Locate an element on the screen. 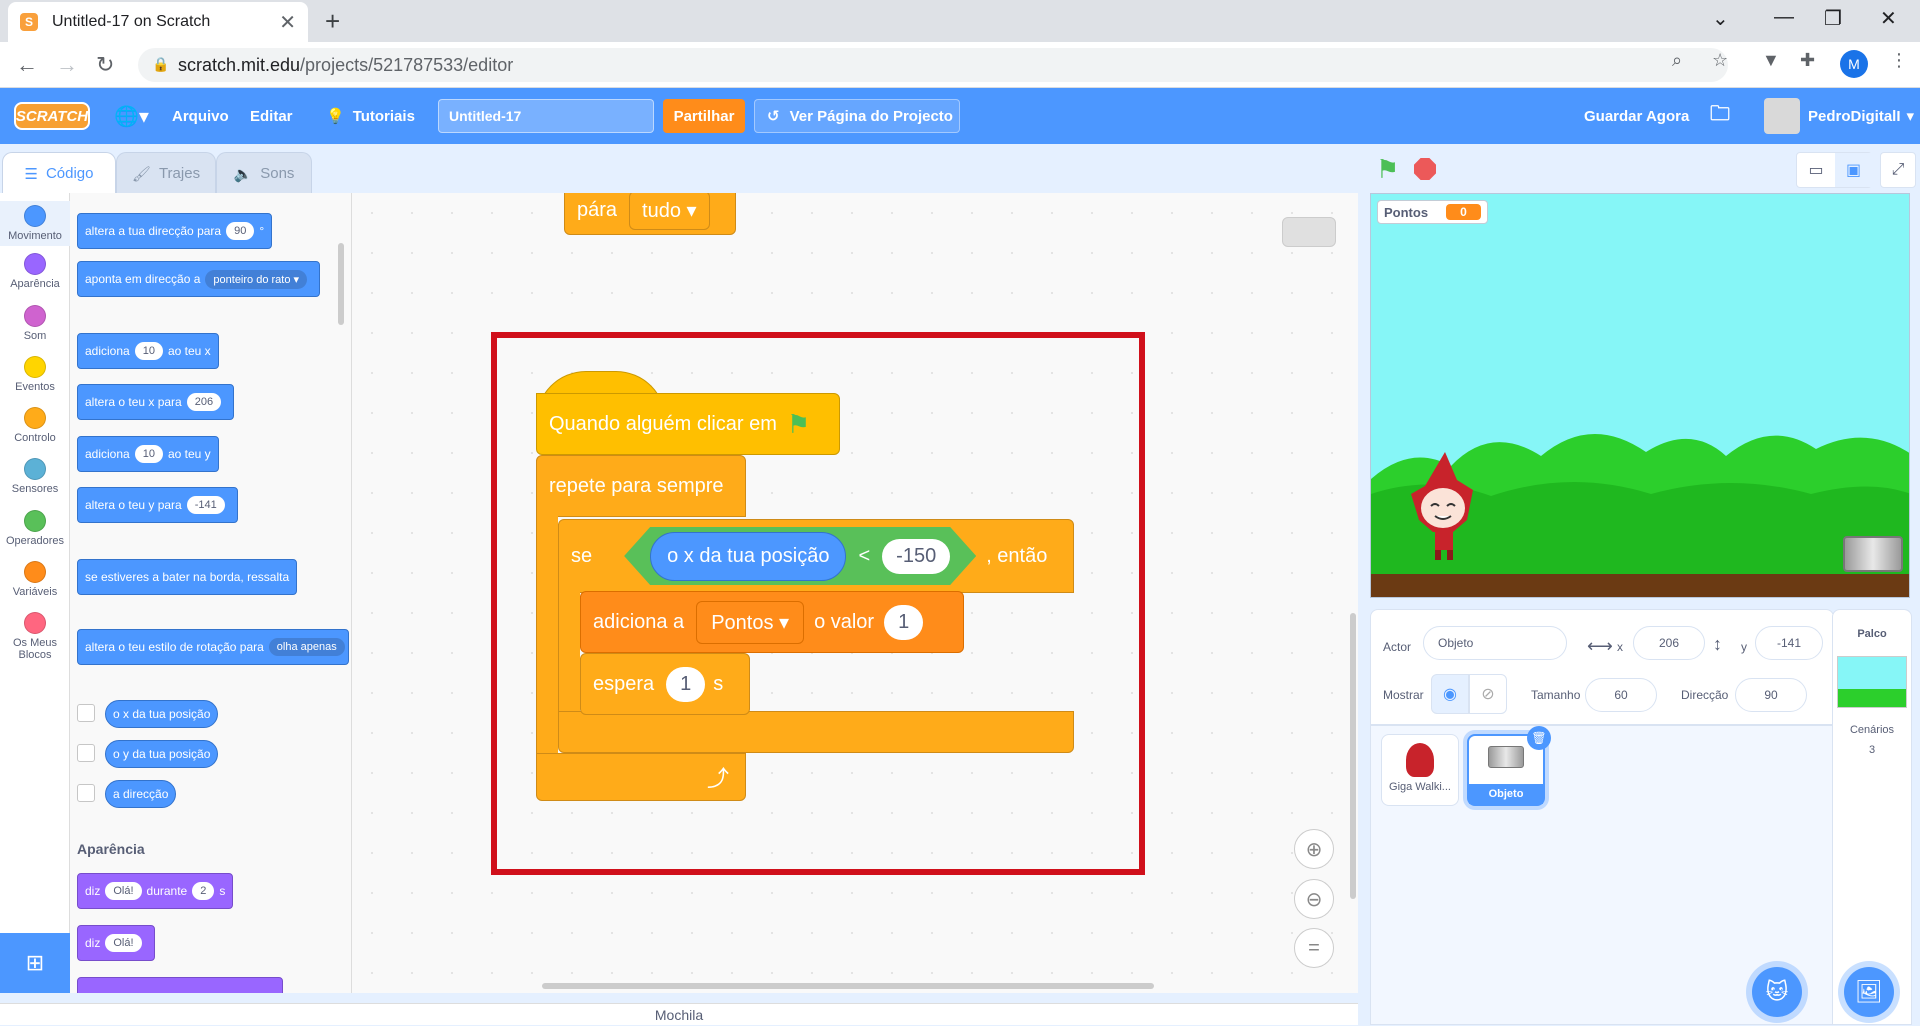 The image size is (1920, 1026). giga-sprite is located at coordinates (1443, 506).